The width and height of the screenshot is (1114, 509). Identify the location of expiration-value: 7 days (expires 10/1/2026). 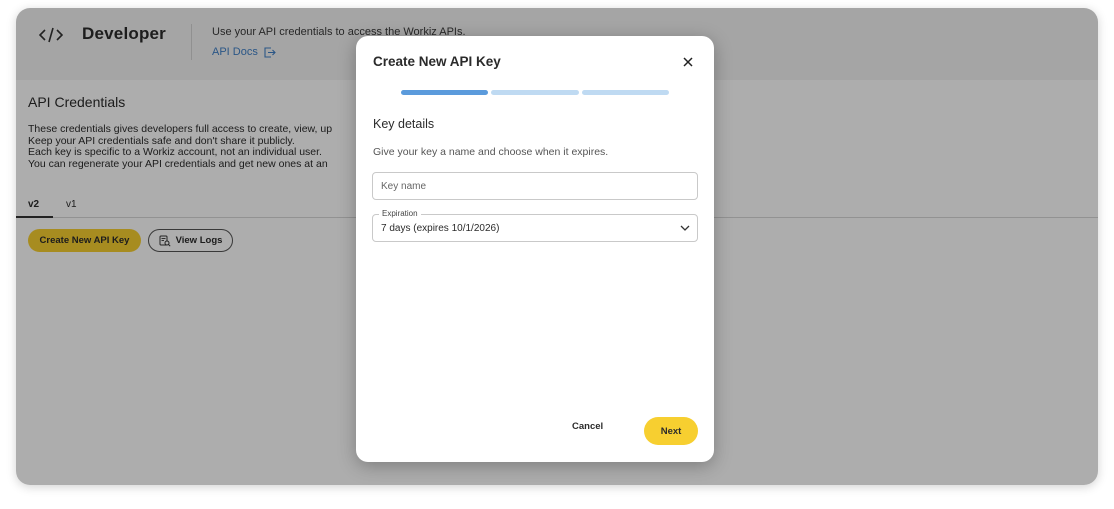
(440, 228).